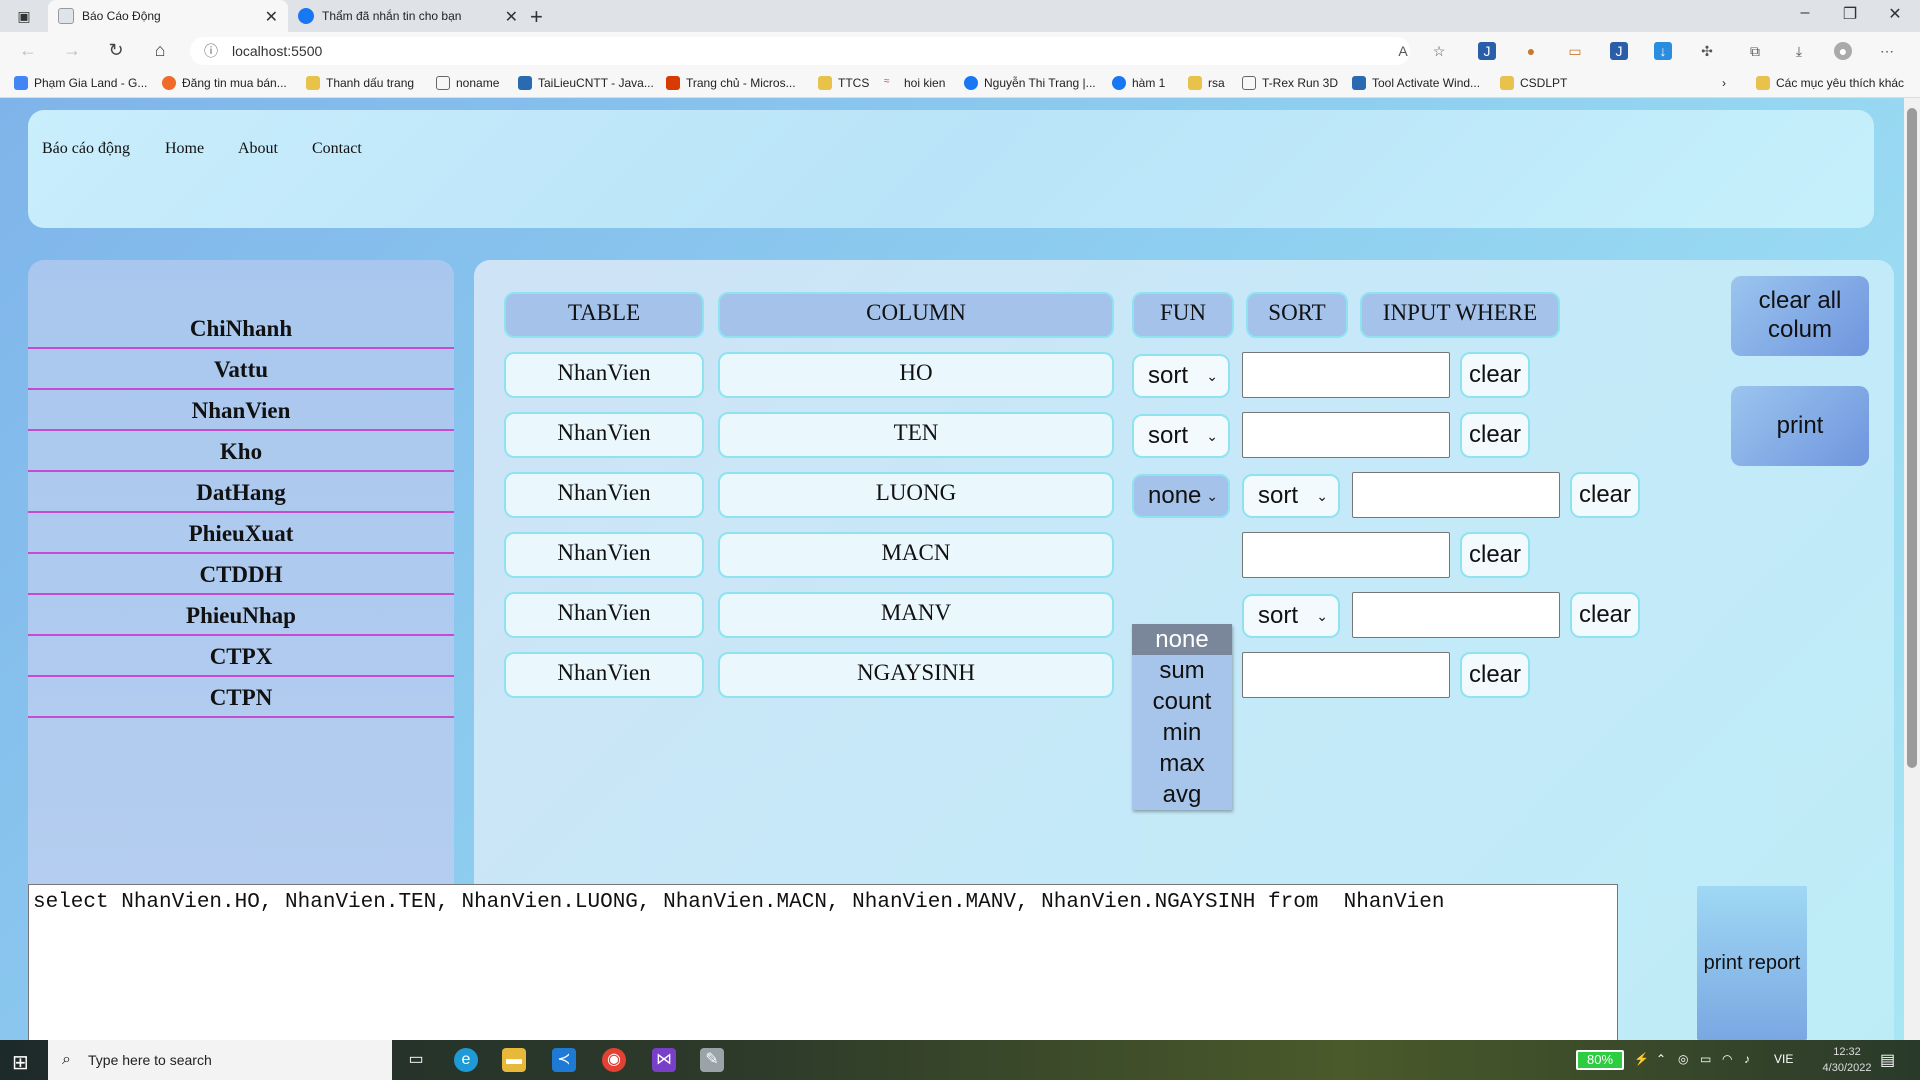  What do you see at coordinates (1830, 83) in the screenshot?
I see `other-favorites: Các mục yêu thích khác` at bounding box center [1830, 83].